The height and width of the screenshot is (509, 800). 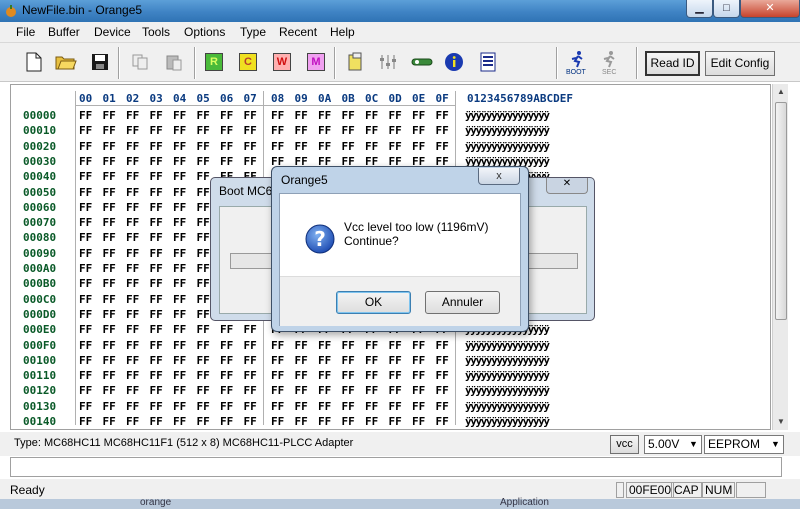 I want to click on read-id-button: Read ID, so click(x=672, y=63).